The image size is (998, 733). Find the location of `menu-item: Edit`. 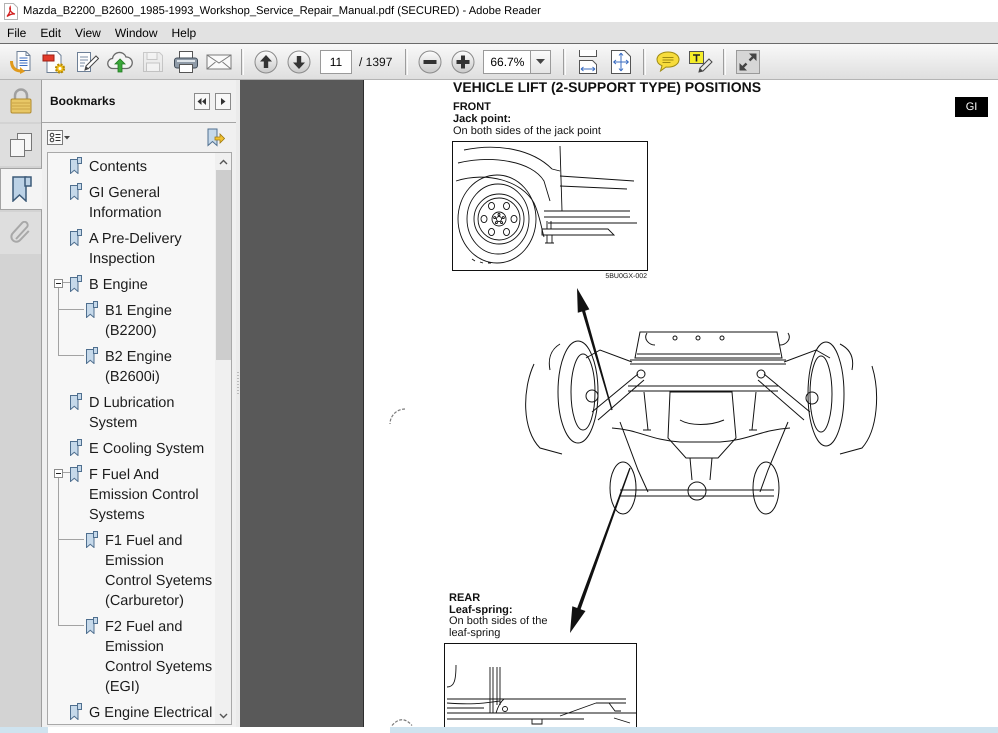

menu-item: Edit is located at coordinates (50, 32).